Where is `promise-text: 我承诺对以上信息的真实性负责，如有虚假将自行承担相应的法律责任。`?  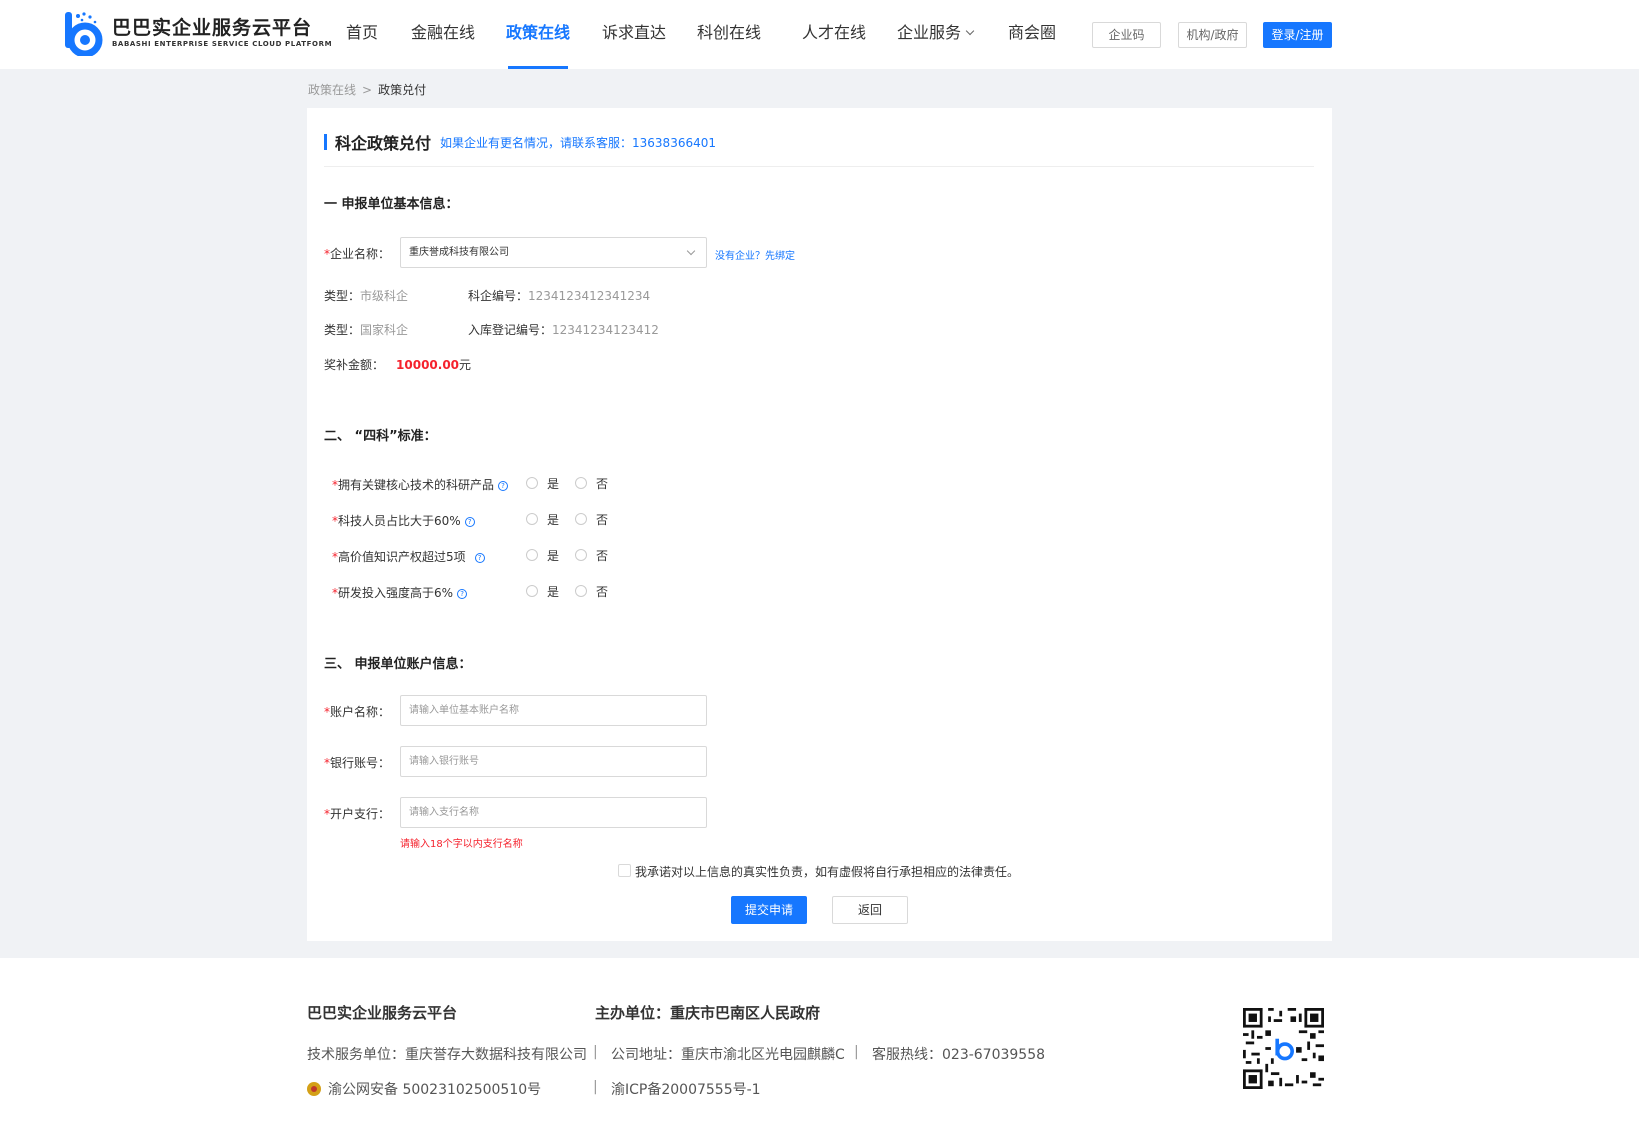 promise-text: 我承诺对以上信息的真实性负责，如有虚假将自行承担相应的法律责任。 is located at coordinates (827, 872).